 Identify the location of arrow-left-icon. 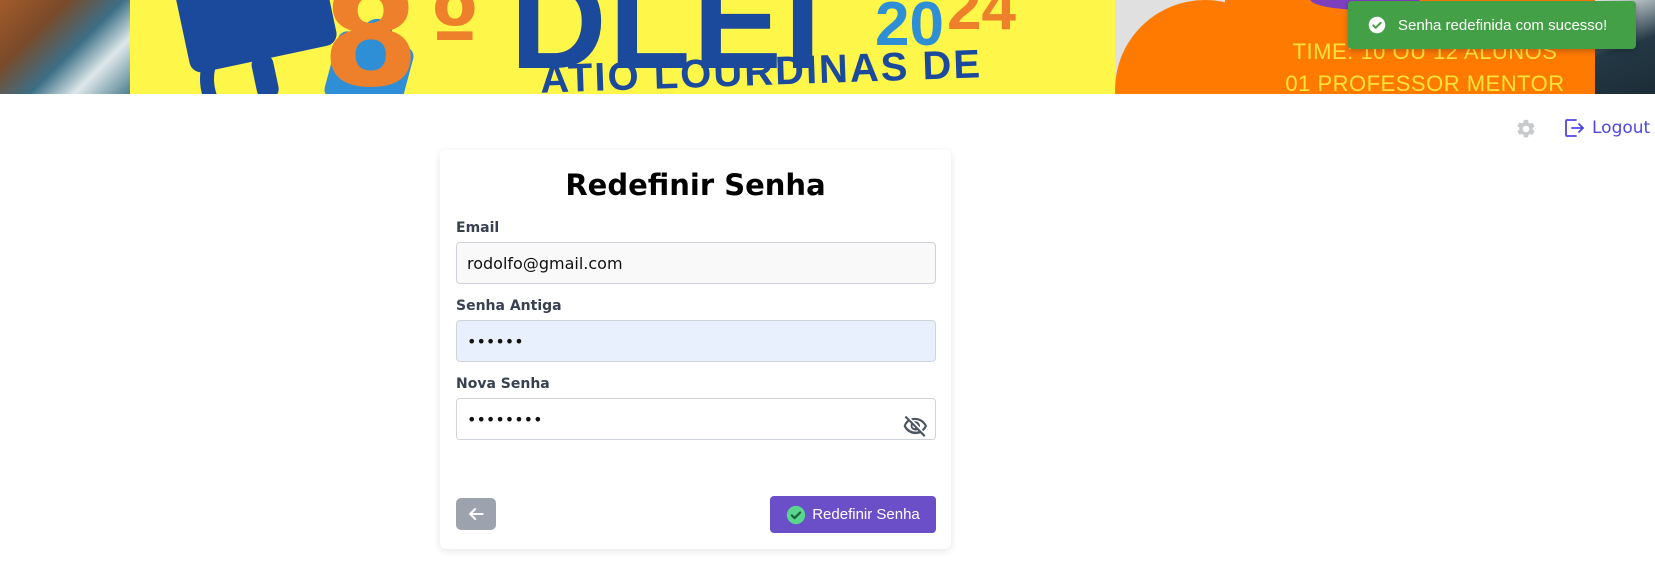
(476, 514).